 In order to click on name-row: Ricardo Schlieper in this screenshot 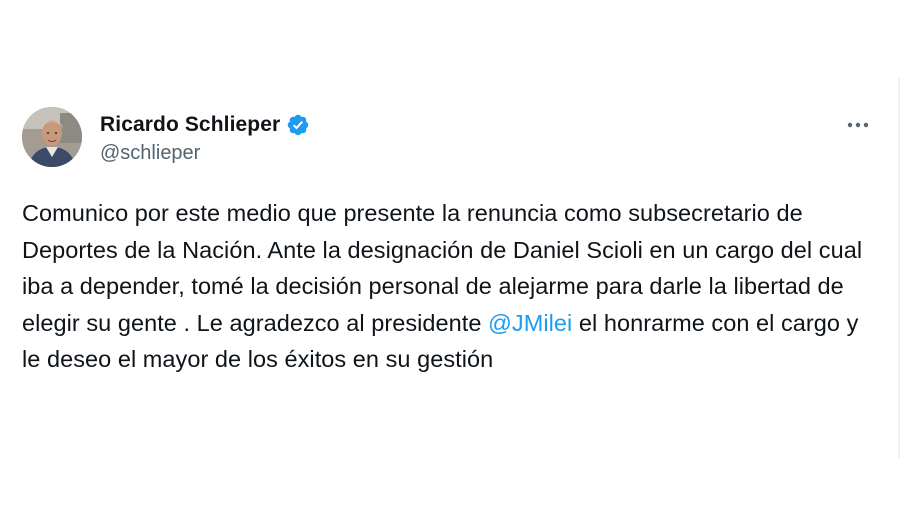, I will do `click(205, 125)`.